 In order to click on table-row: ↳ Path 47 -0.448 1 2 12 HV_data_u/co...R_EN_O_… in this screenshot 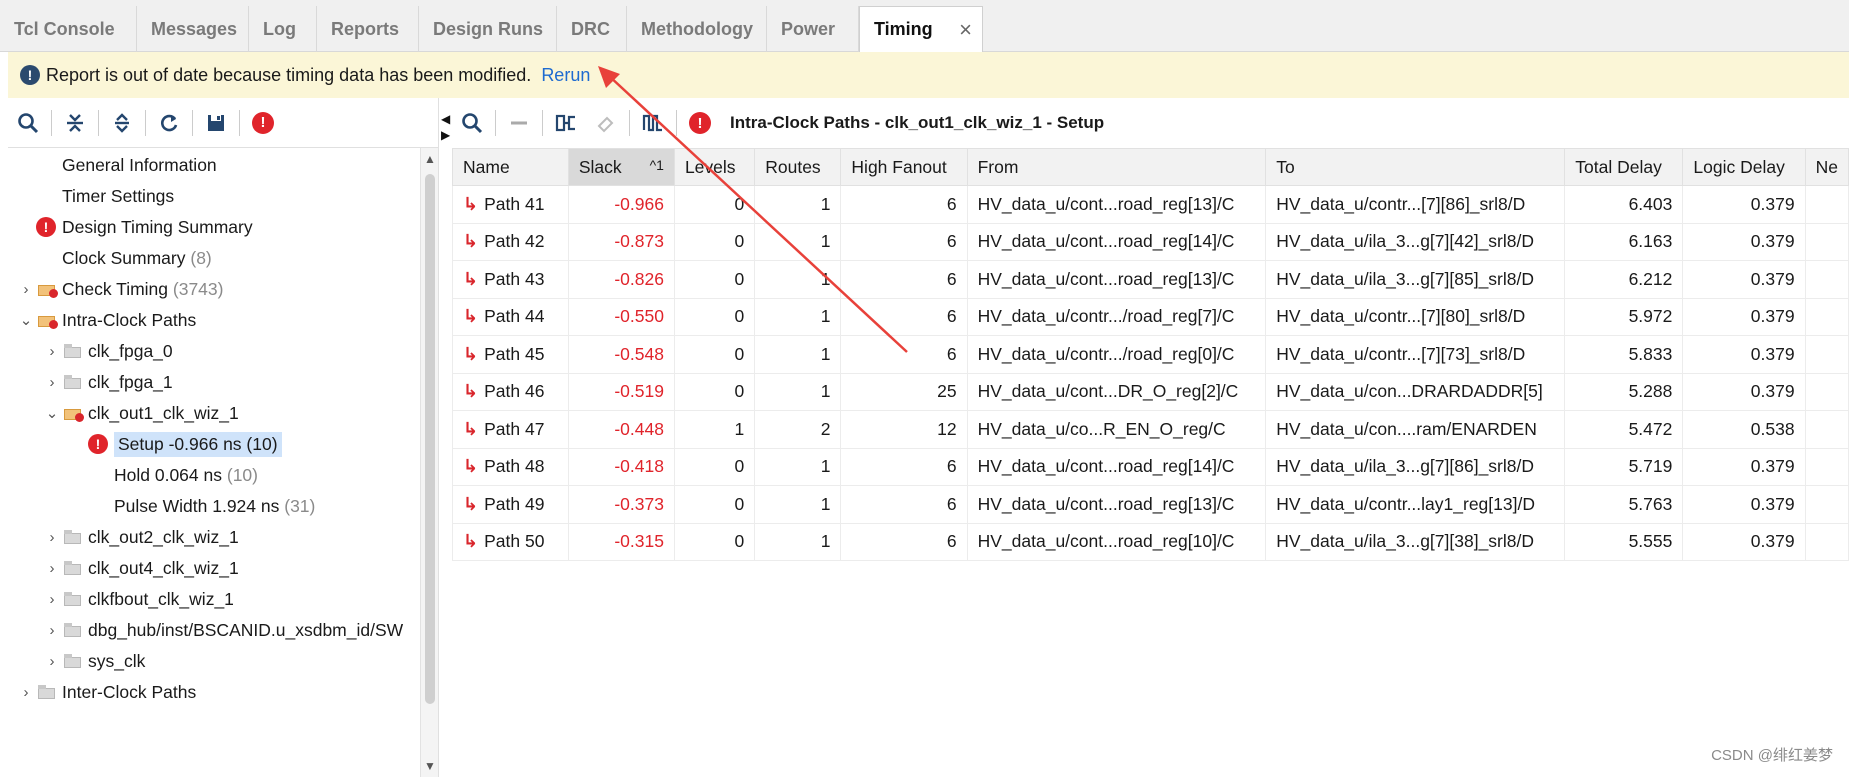, I will do `click(1150, 429)`.